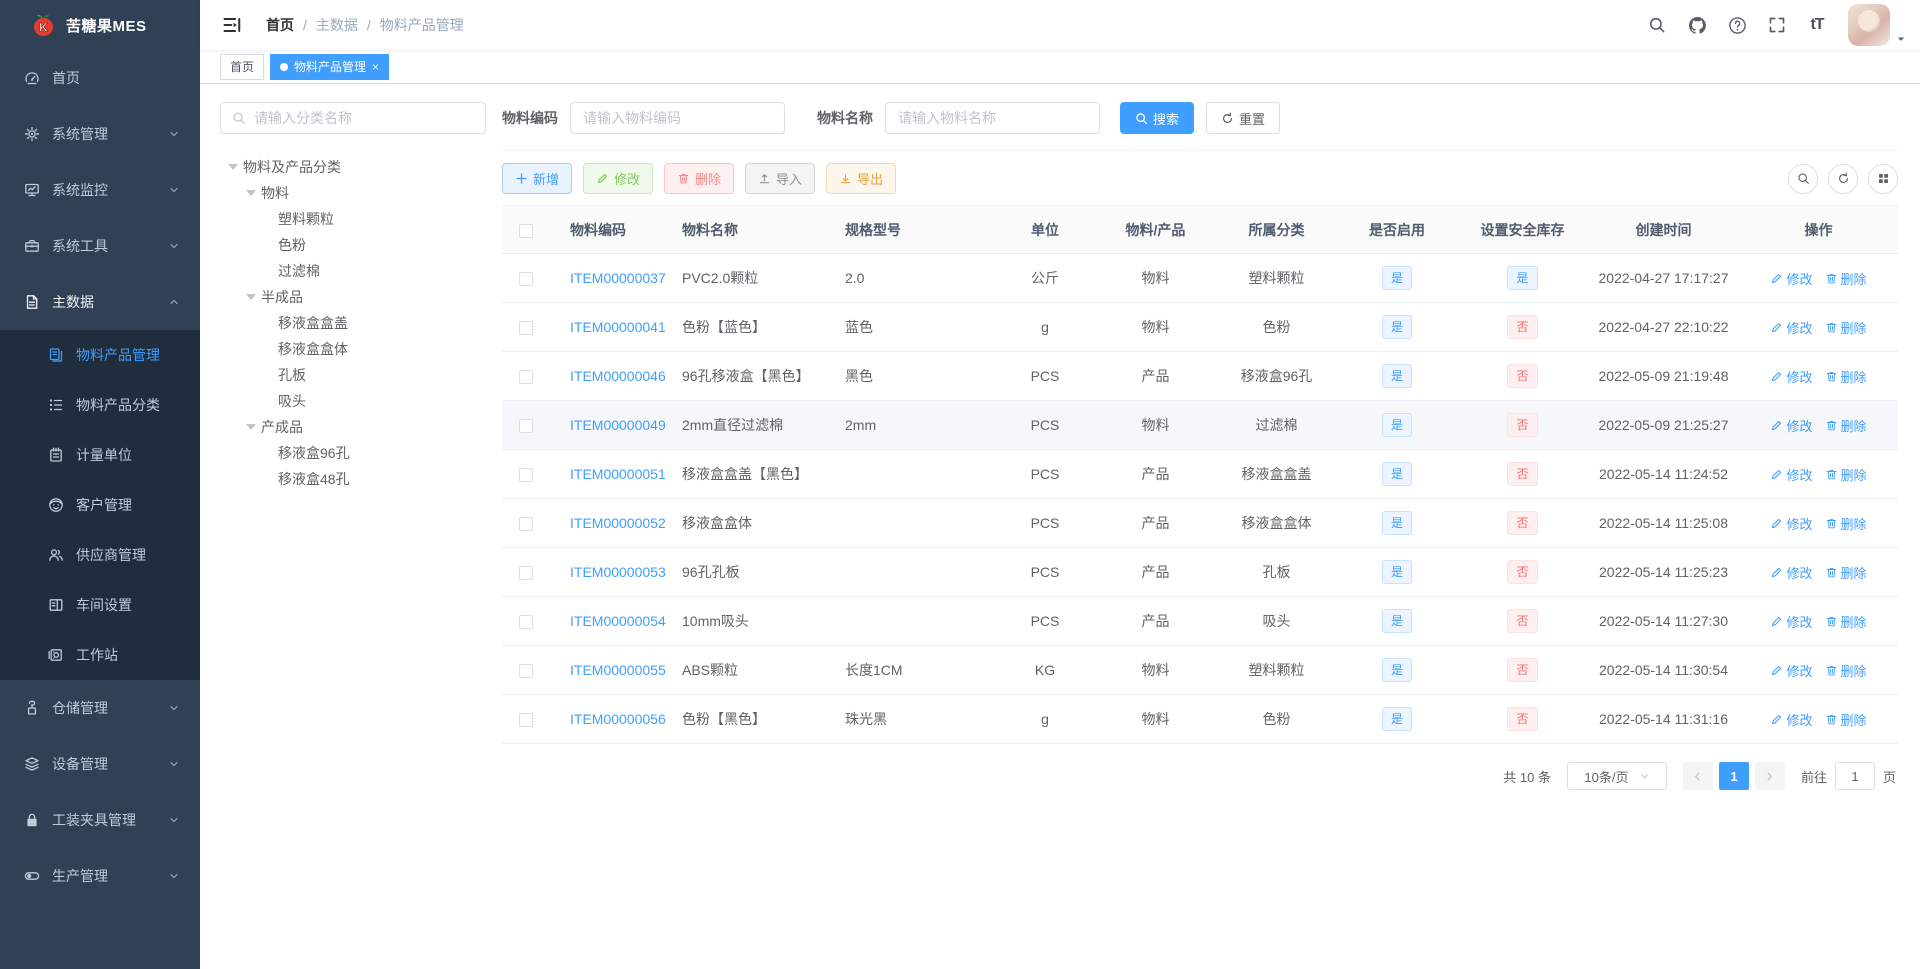 The height and width of the screenshot is (969, 1920). What do you see at coordinates (100, 246) in the screenshot?
I see `sidebar-item-system-tools: 系统工具` at bounding box center [100, 246].